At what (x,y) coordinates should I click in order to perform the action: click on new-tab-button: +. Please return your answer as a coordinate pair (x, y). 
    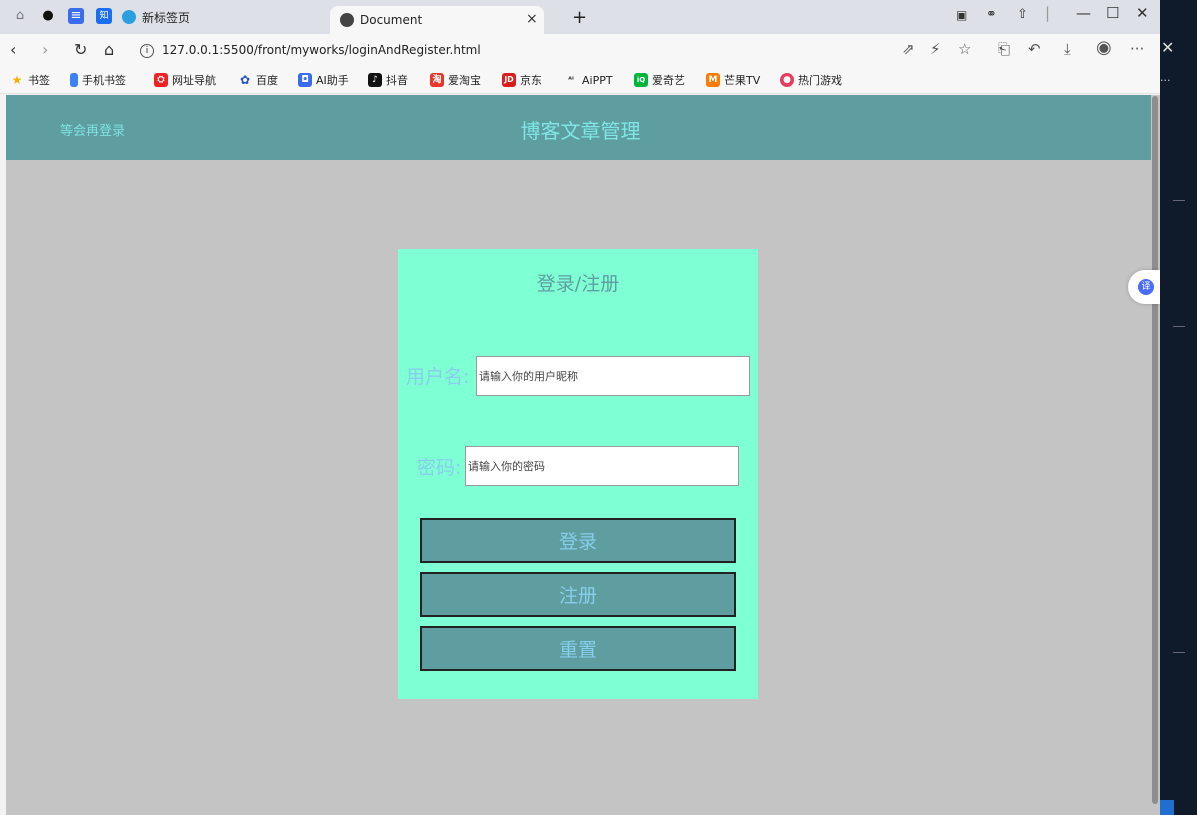
    Looking at the image, I should click on (579, 17).